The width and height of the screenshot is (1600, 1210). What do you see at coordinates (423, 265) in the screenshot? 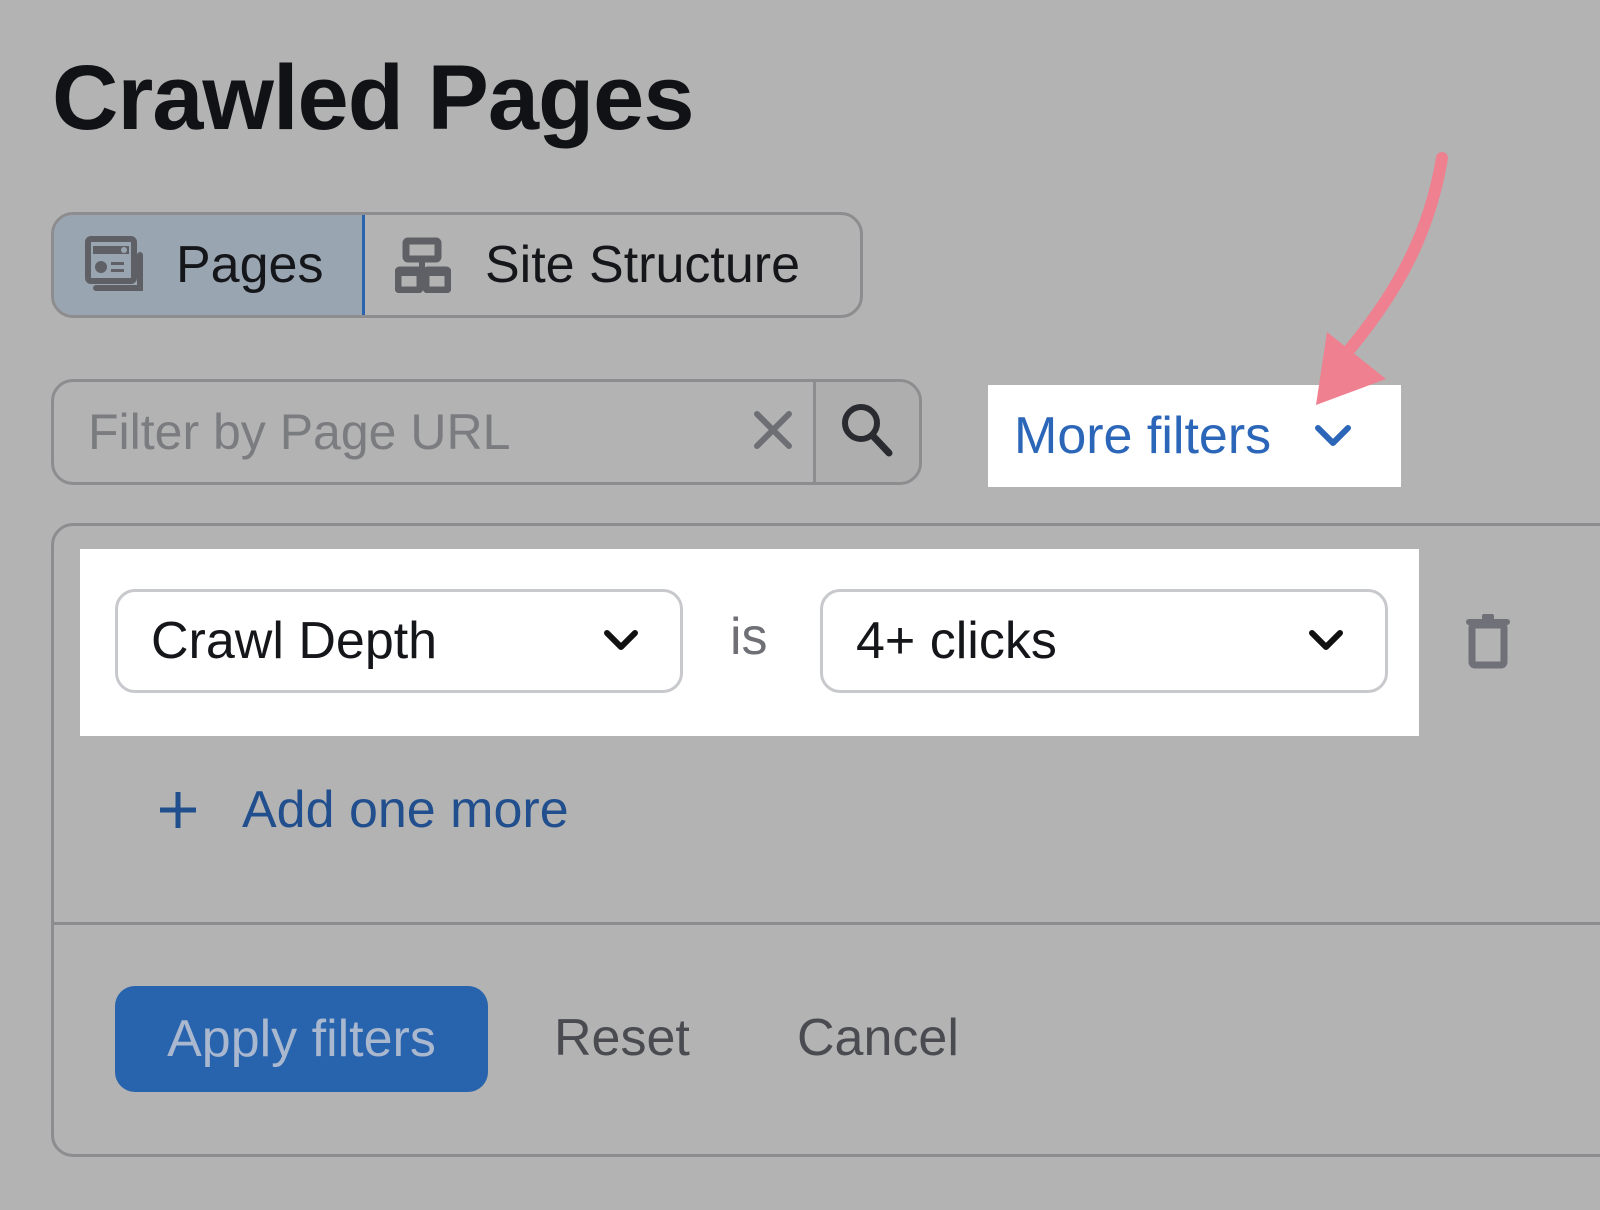
I see `site-structure-icon` at bounding box center [423, 265].